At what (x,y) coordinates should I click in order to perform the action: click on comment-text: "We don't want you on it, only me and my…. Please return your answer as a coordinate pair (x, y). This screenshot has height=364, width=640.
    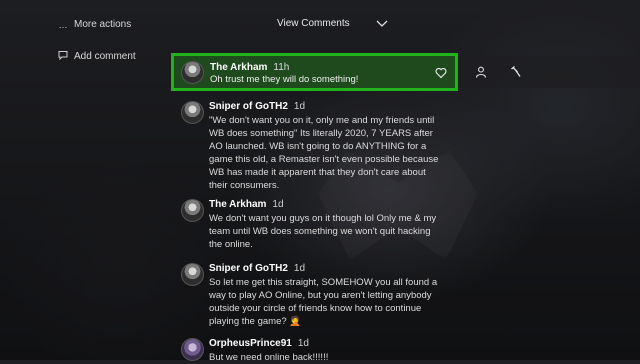
    Looking at the image, I should click on (324, 153).